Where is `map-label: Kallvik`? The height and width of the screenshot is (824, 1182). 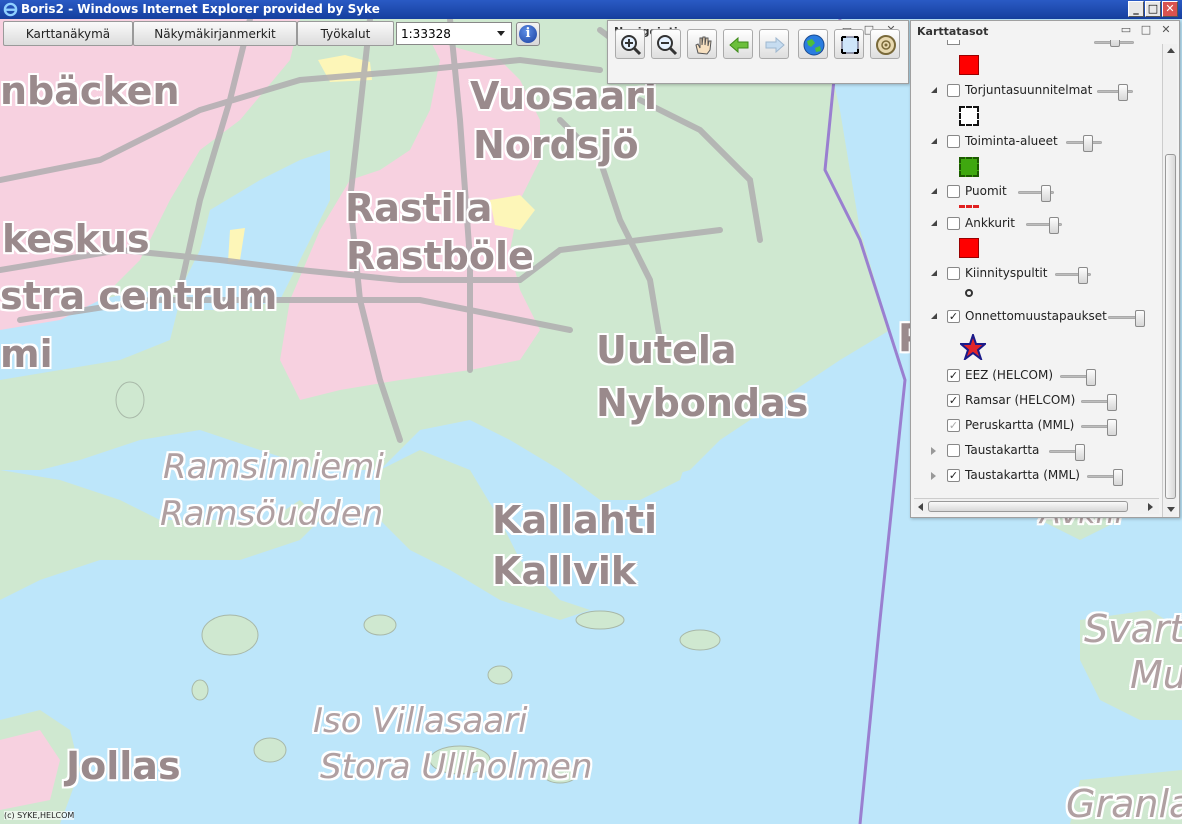 map-label: Kallvik is located at coordinates (564, 571).